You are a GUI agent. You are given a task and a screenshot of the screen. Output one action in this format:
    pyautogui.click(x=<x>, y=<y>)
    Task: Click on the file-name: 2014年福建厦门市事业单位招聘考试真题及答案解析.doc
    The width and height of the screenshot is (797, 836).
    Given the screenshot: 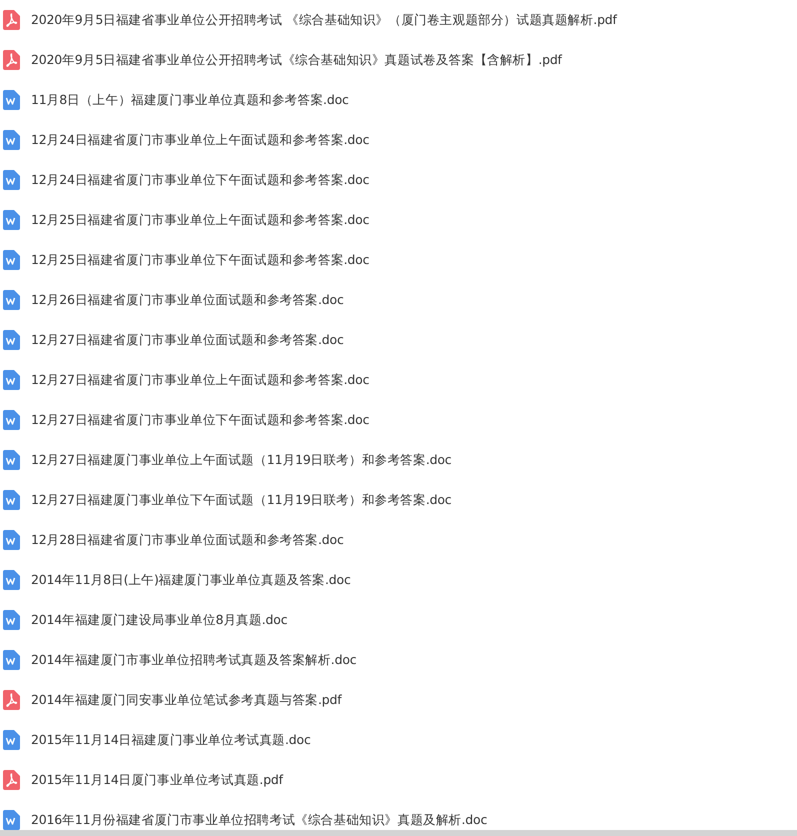 What is the action you would take?
    pyautogui.click(x=193, y=660)
    